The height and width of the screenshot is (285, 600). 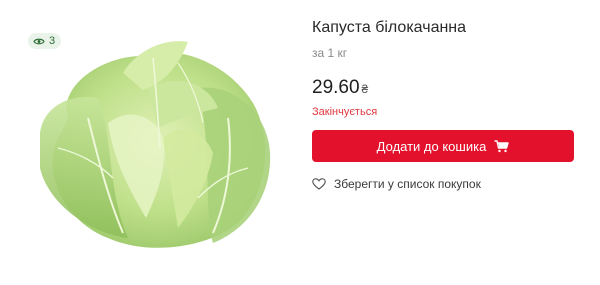 I want to click on price-value: 29.60, so click(x=336, y=87).